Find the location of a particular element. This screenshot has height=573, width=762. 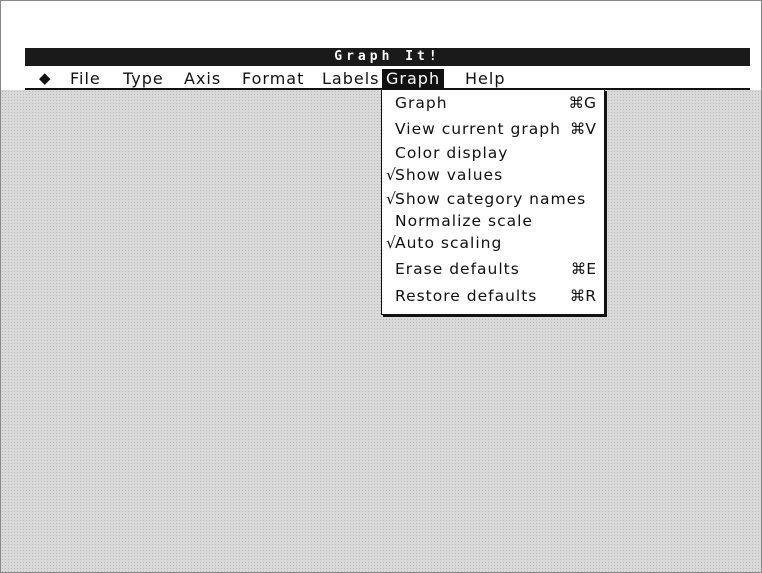

menu-help: Help is located at coordinates (485, 78).